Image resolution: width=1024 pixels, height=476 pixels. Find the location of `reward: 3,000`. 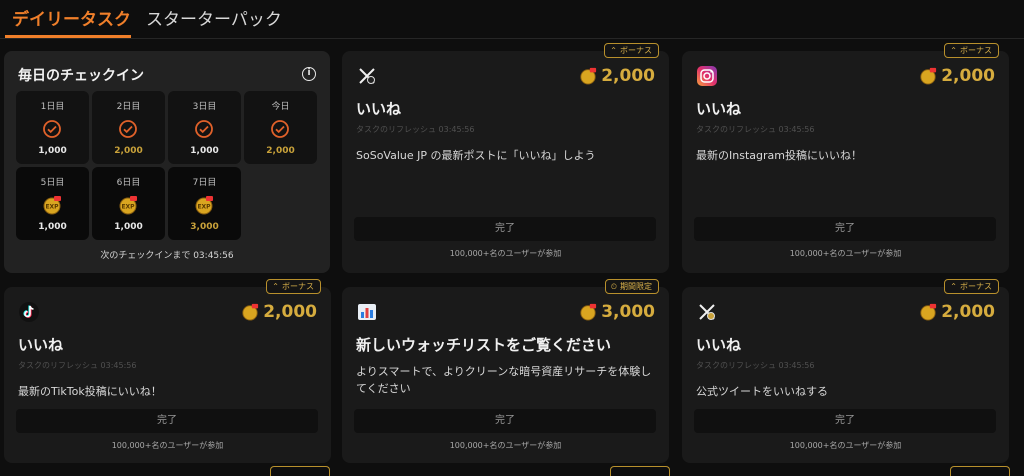

reward: 3,000 is located at coordinates (617, 312).